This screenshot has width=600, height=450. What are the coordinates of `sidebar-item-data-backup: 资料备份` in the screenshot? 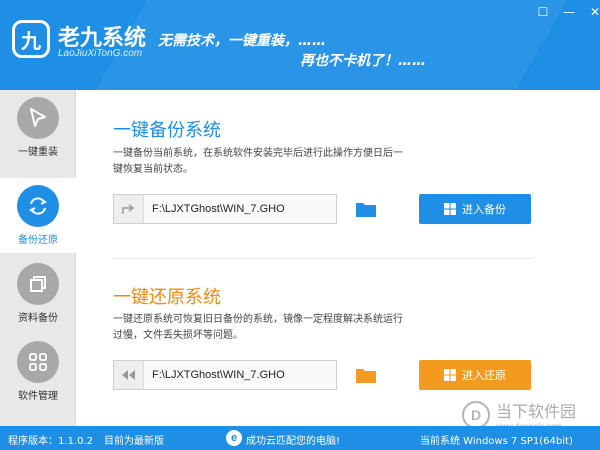 It's located at (38, 293).